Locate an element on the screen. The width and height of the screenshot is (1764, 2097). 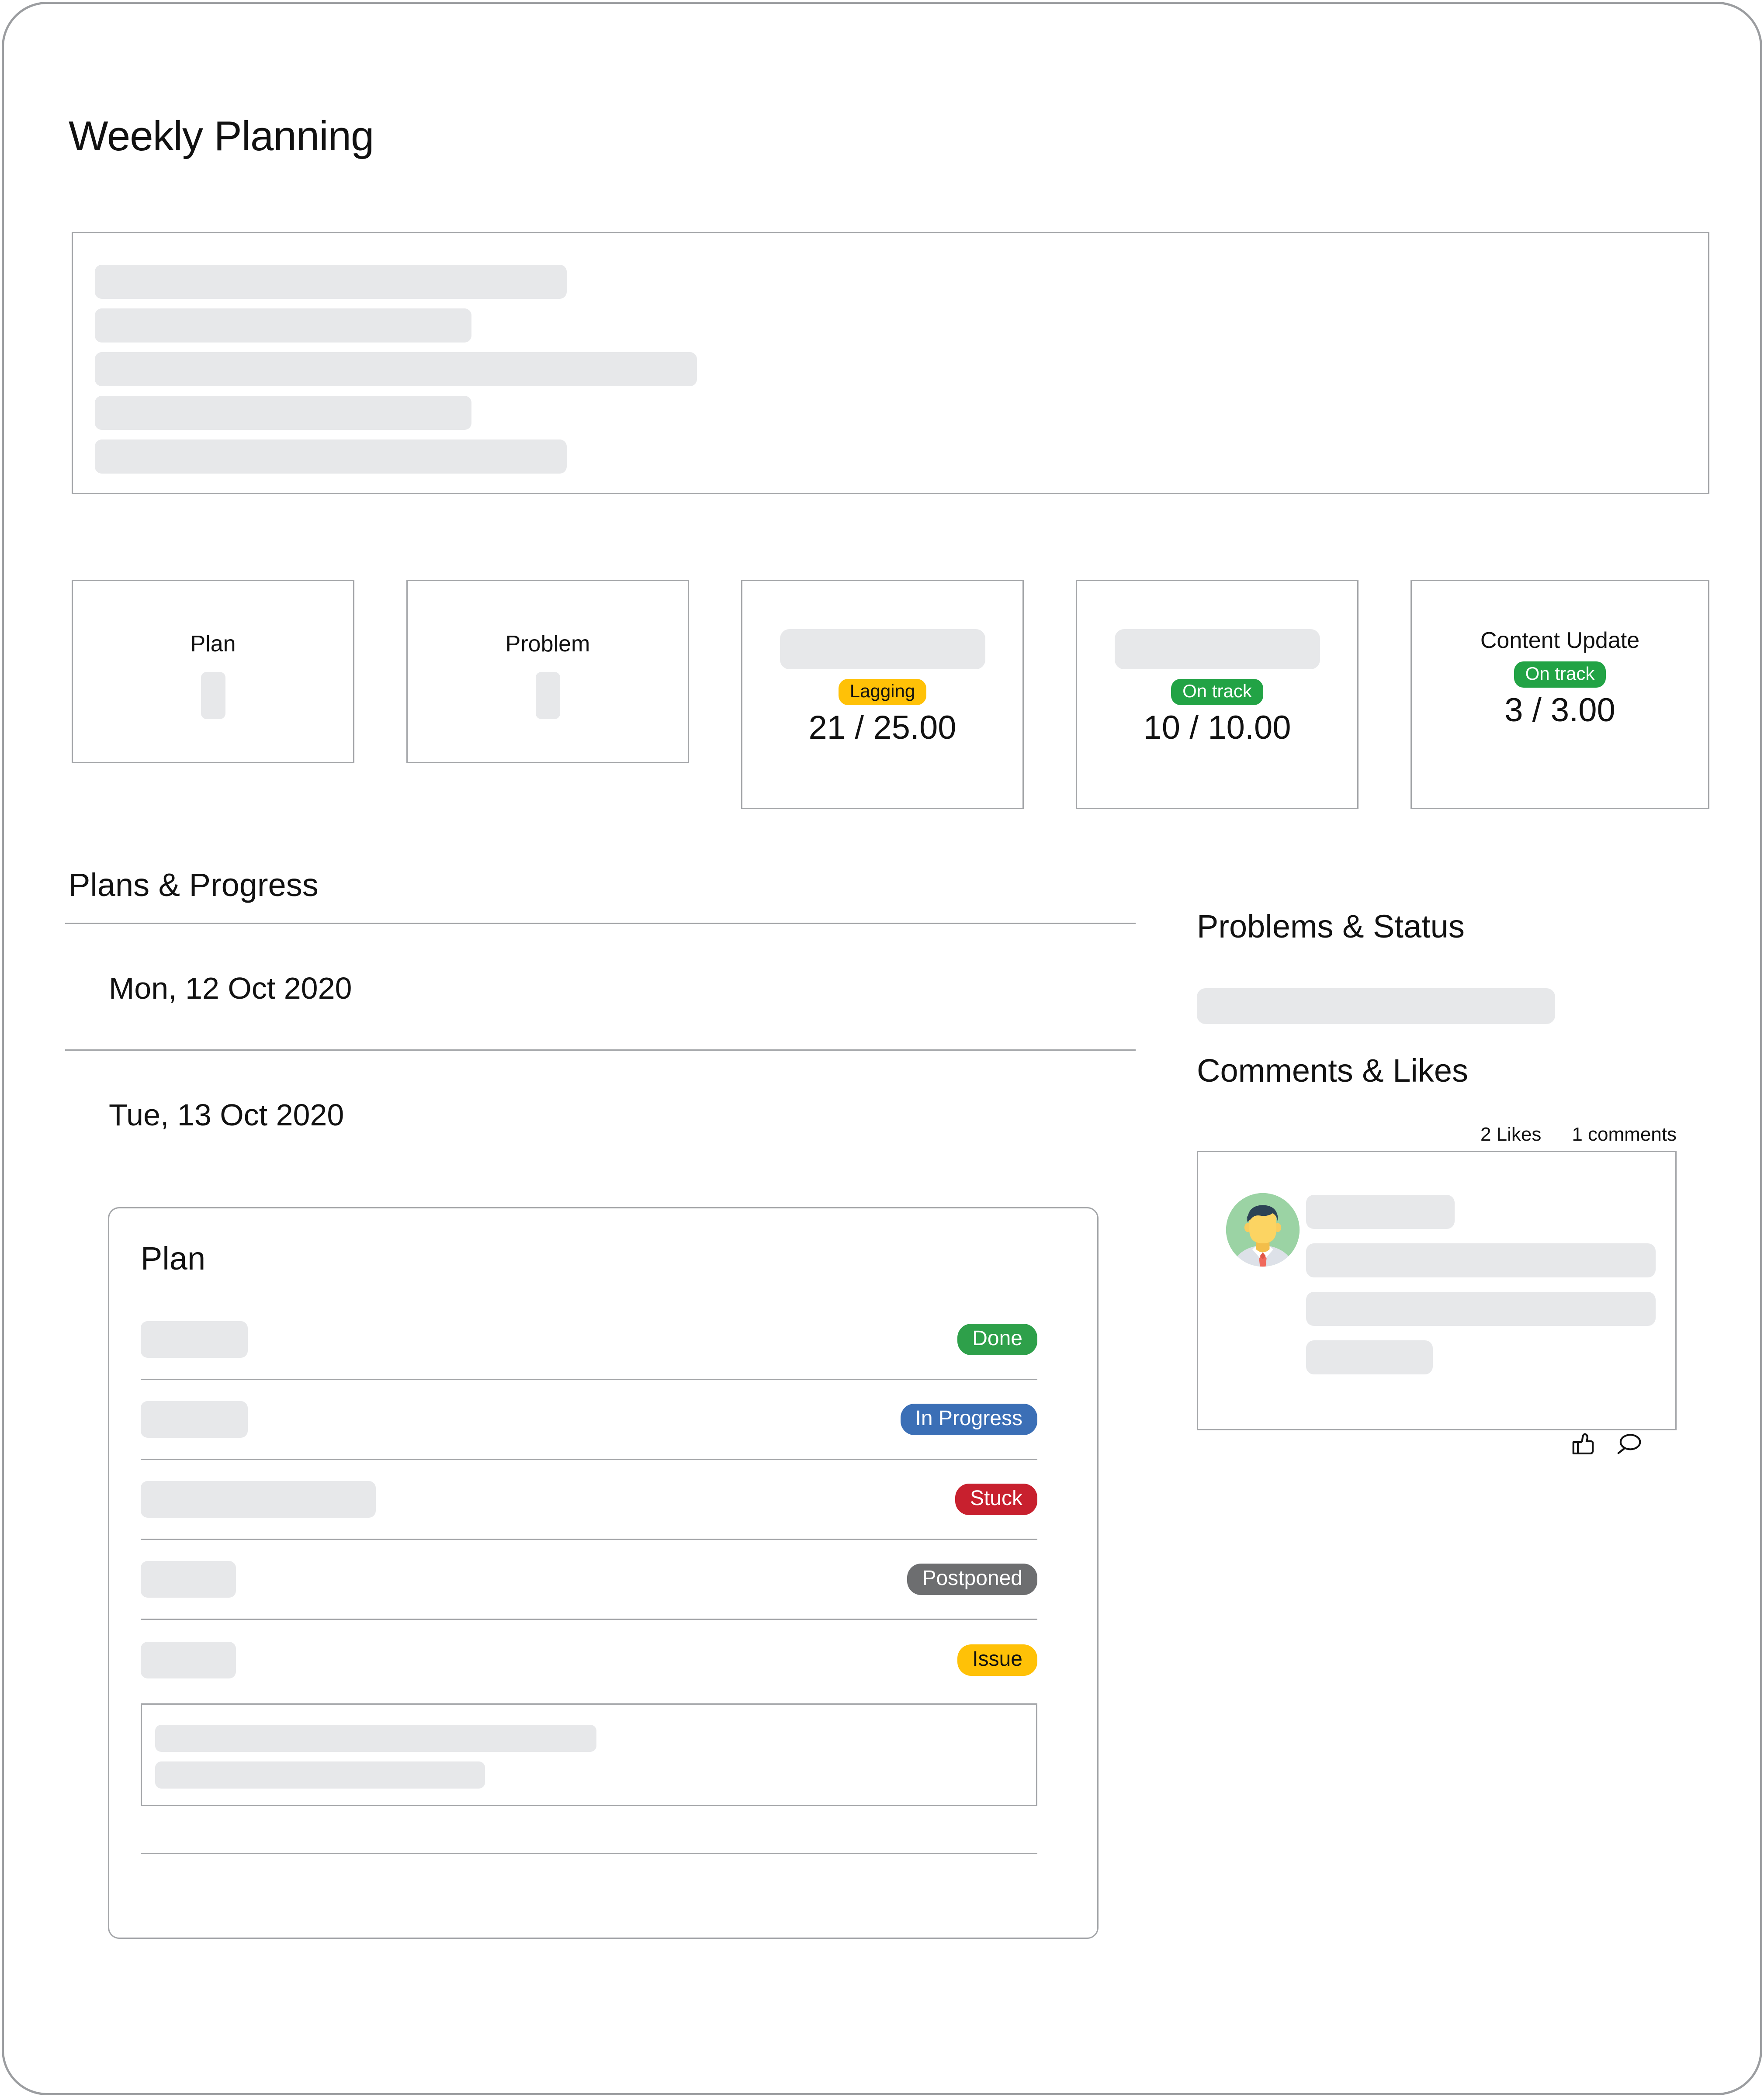
stat-card-title: Content Update is located at coordinates (1560, 641).